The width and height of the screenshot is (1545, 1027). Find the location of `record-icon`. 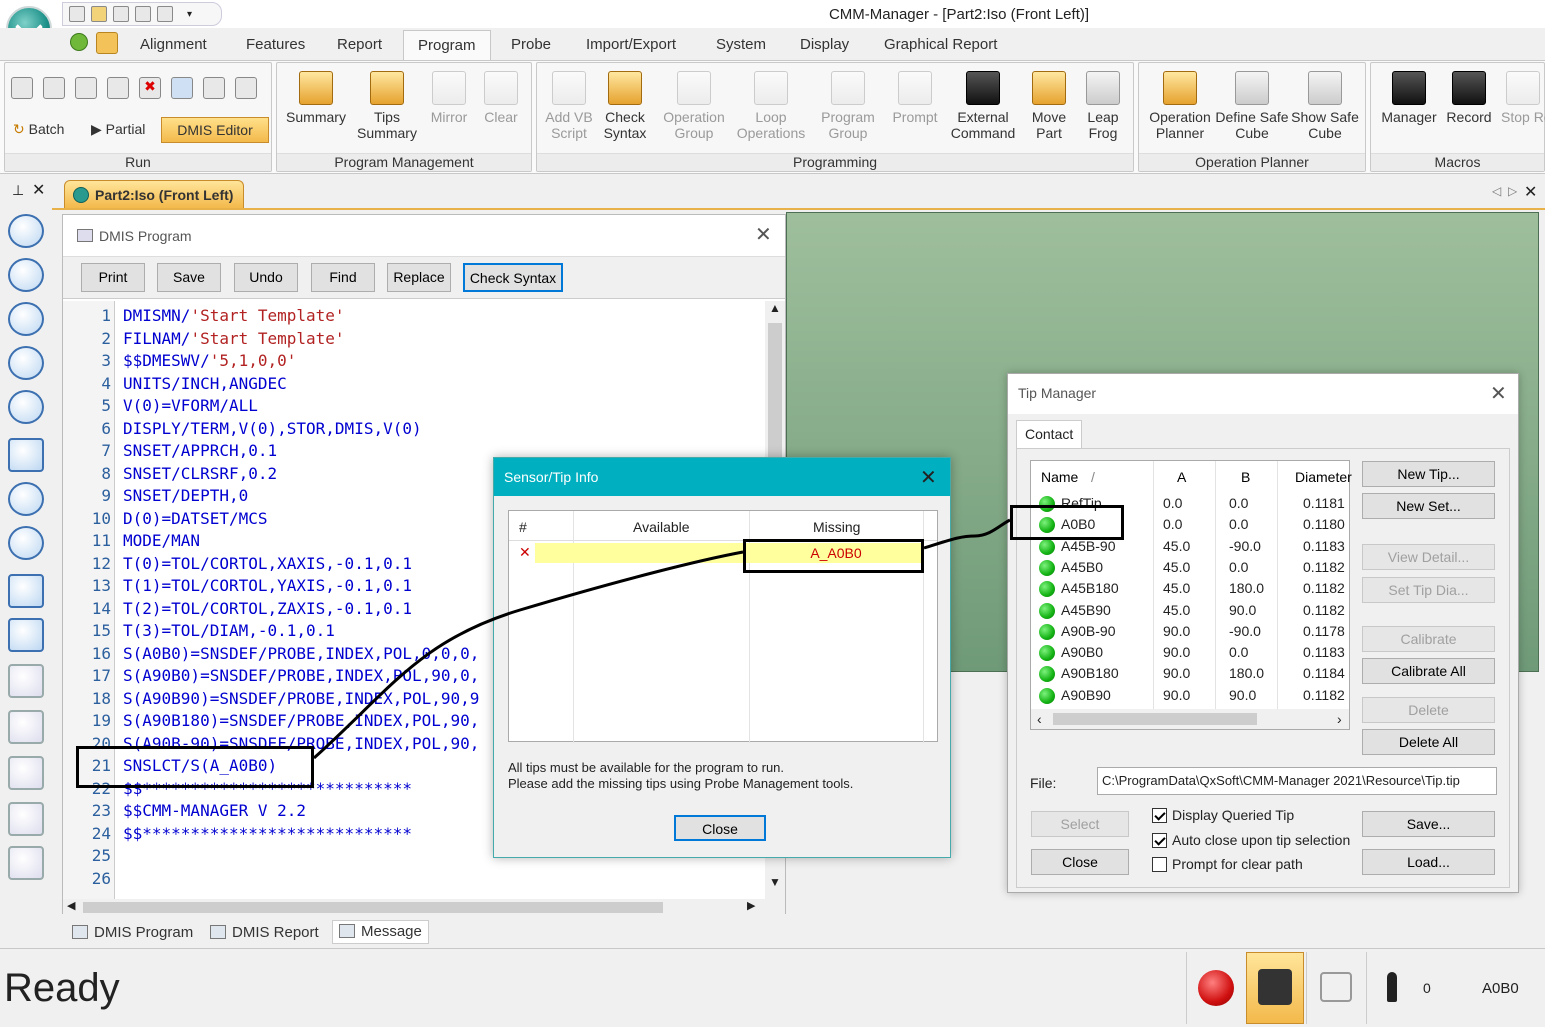

record-icon is located at coordinates (118, 88).